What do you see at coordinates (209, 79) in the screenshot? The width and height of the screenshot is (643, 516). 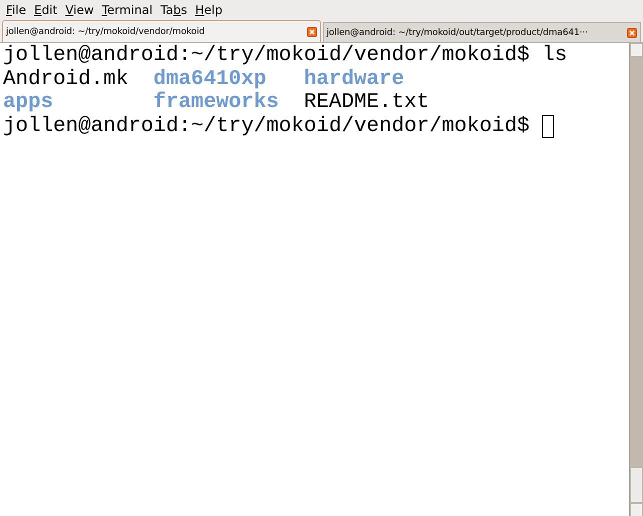 I see `directory-name: dma6410xp` at bounding box center [209, 79].